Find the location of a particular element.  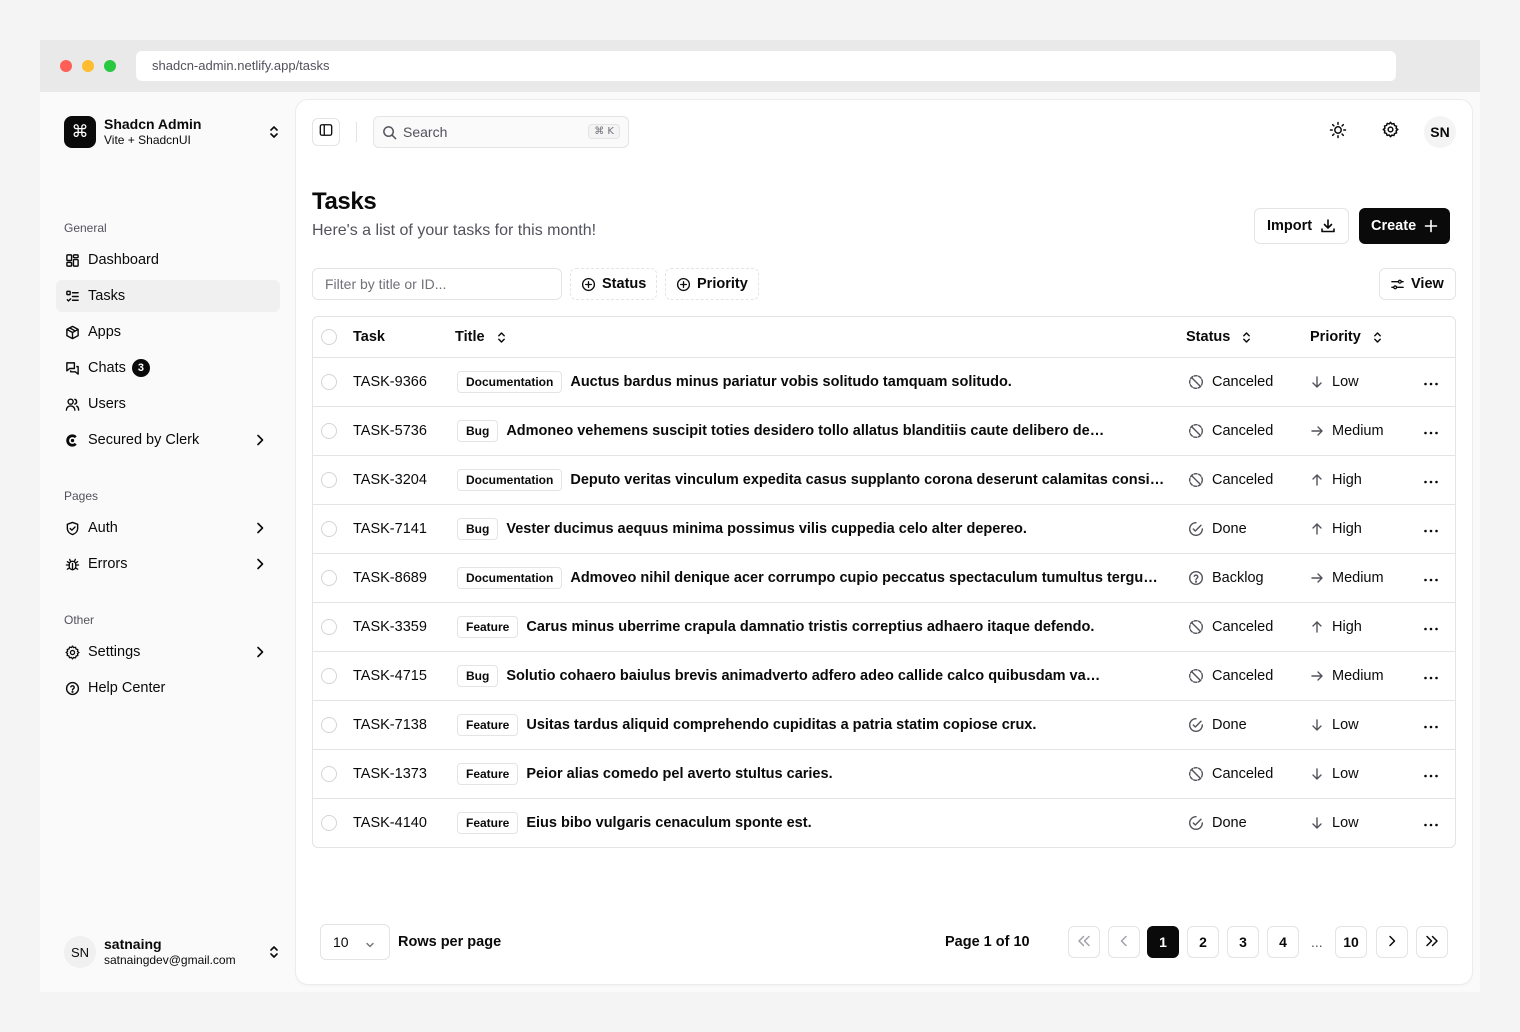

sidebar-item-label: Apps is located at coordinates (105, 332).